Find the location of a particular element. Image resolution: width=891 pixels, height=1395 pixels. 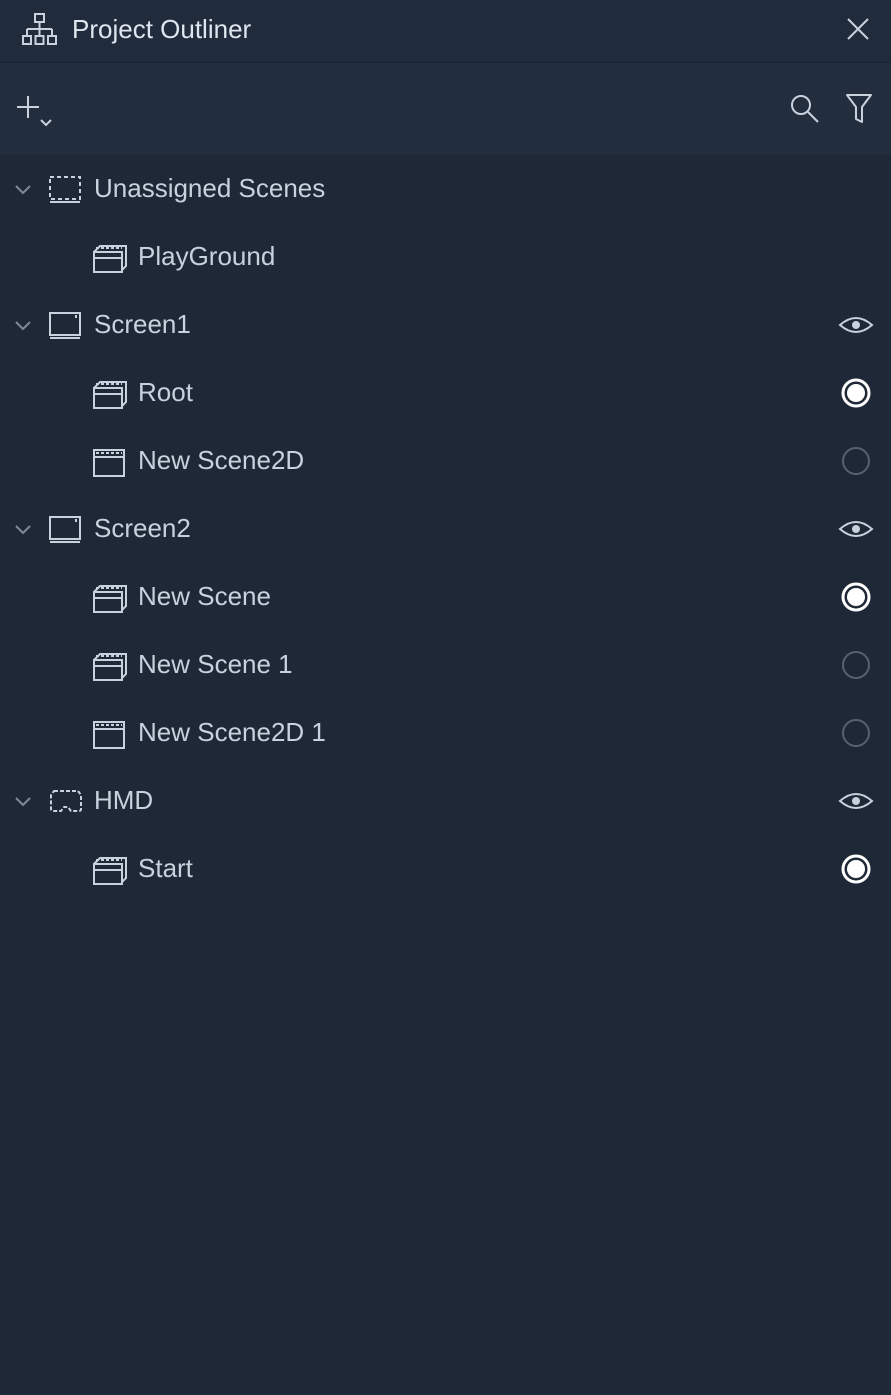

hmd-icon is located at coordinates (66, 801).